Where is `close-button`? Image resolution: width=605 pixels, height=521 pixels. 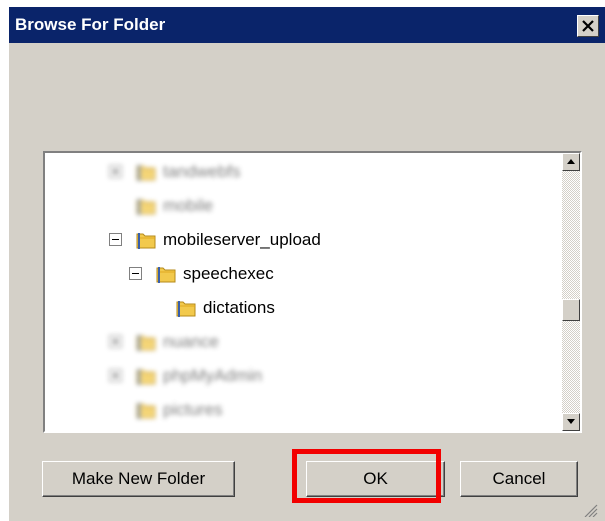 close-button is located at coordinates (588, 26).